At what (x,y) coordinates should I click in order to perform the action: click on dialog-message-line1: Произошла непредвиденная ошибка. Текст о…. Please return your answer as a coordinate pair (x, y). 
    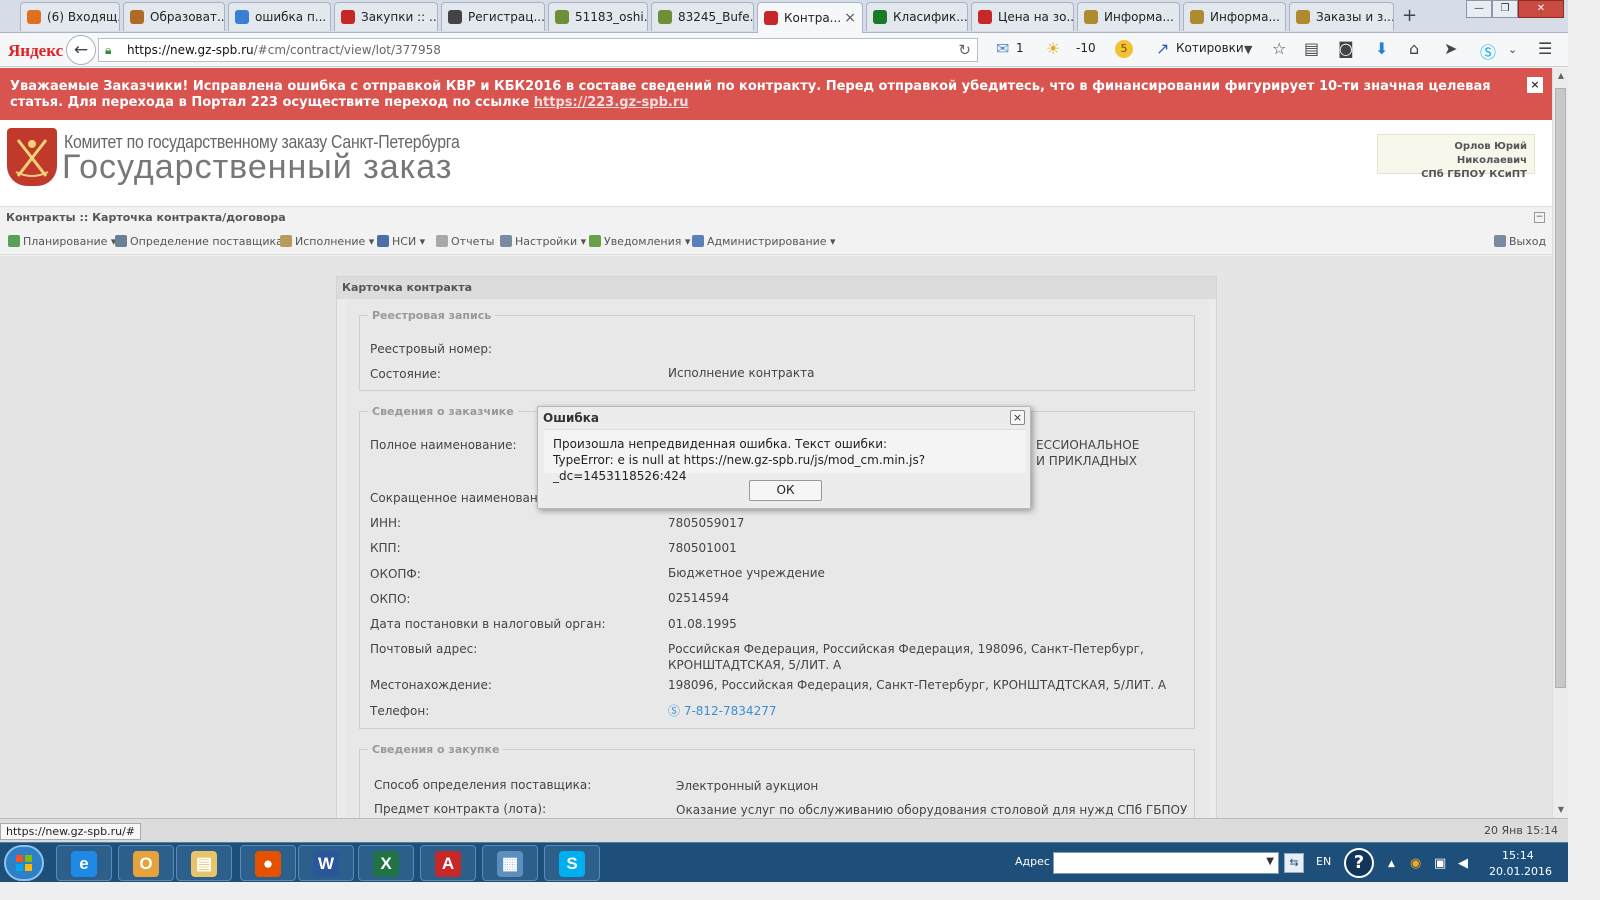
    Looking at the image, I should click on (720, 444).